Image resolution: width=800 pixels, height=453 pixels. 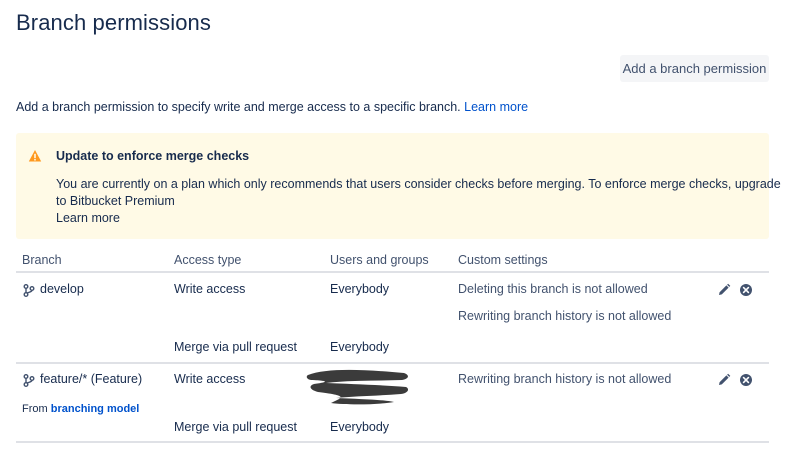 What do you see at coordinates (153, 156) in the screenshot?
I see `notice-title: Update to enforce merge checks` at bounding box center [153, 156].